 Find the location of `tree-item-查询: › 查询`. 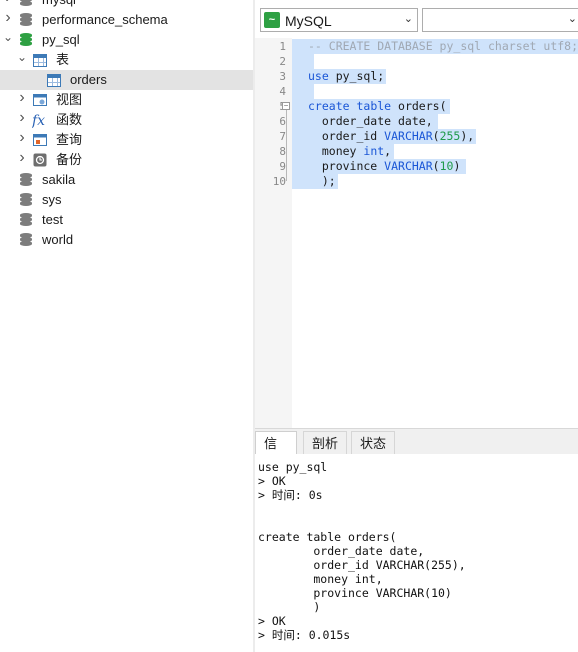

tree-item-查询: › 查询 is located at coordinates (126, 140).